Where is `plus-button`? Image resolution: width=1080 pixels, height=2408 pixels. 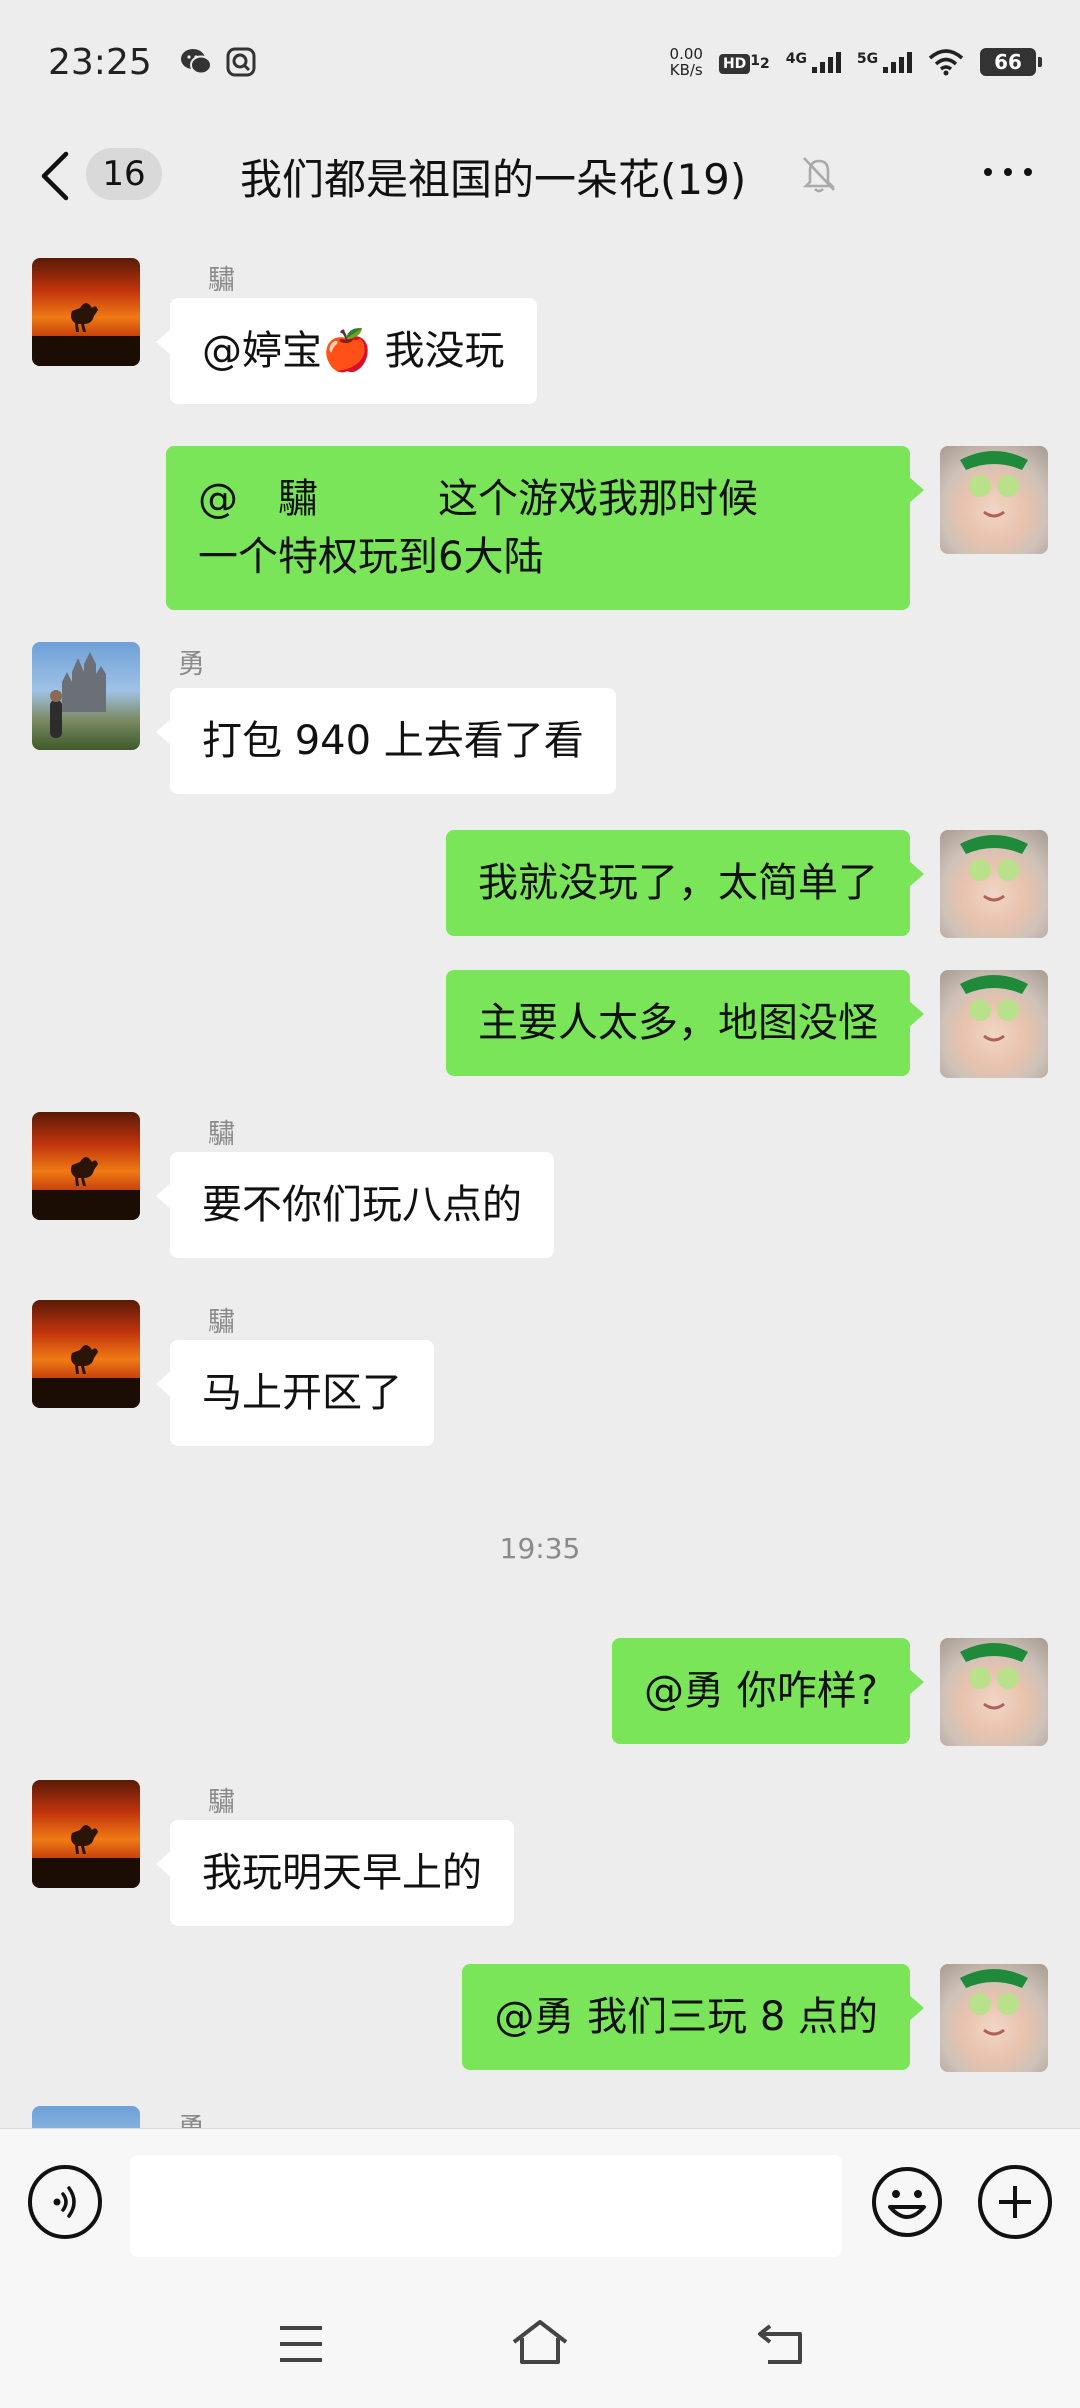 plus-button is located at coordinates (1015, 2202).